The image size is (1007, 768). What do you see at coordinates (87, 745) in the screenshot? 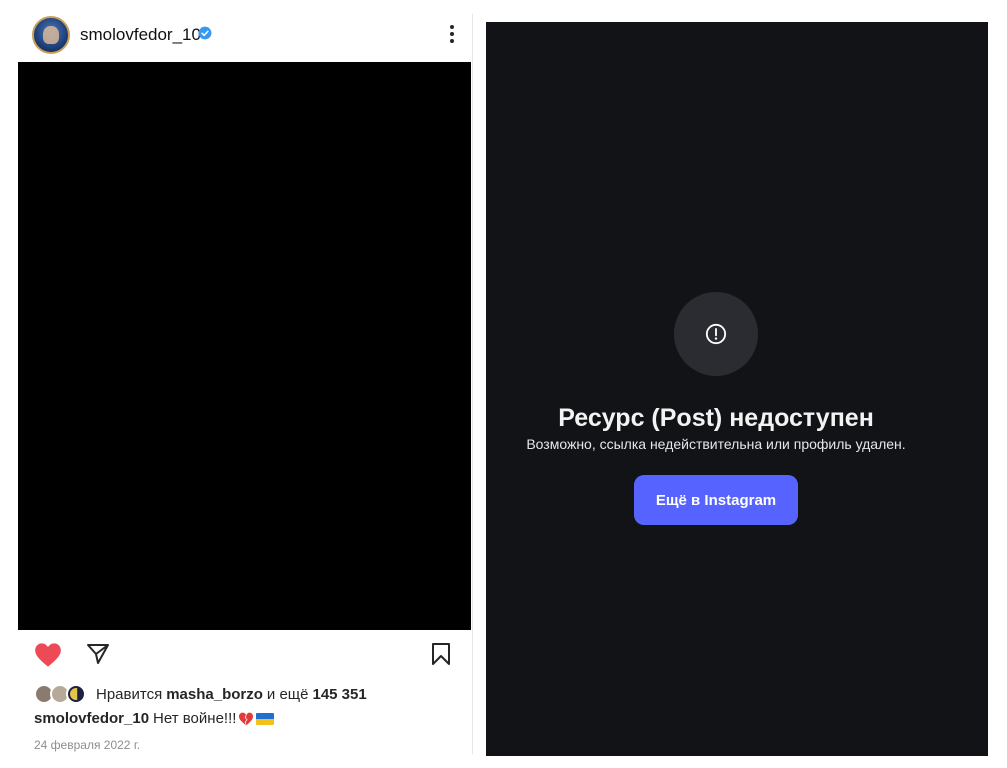
I see `post-date: 24 февраля 2022 г.` at bounding box center [87, 745].